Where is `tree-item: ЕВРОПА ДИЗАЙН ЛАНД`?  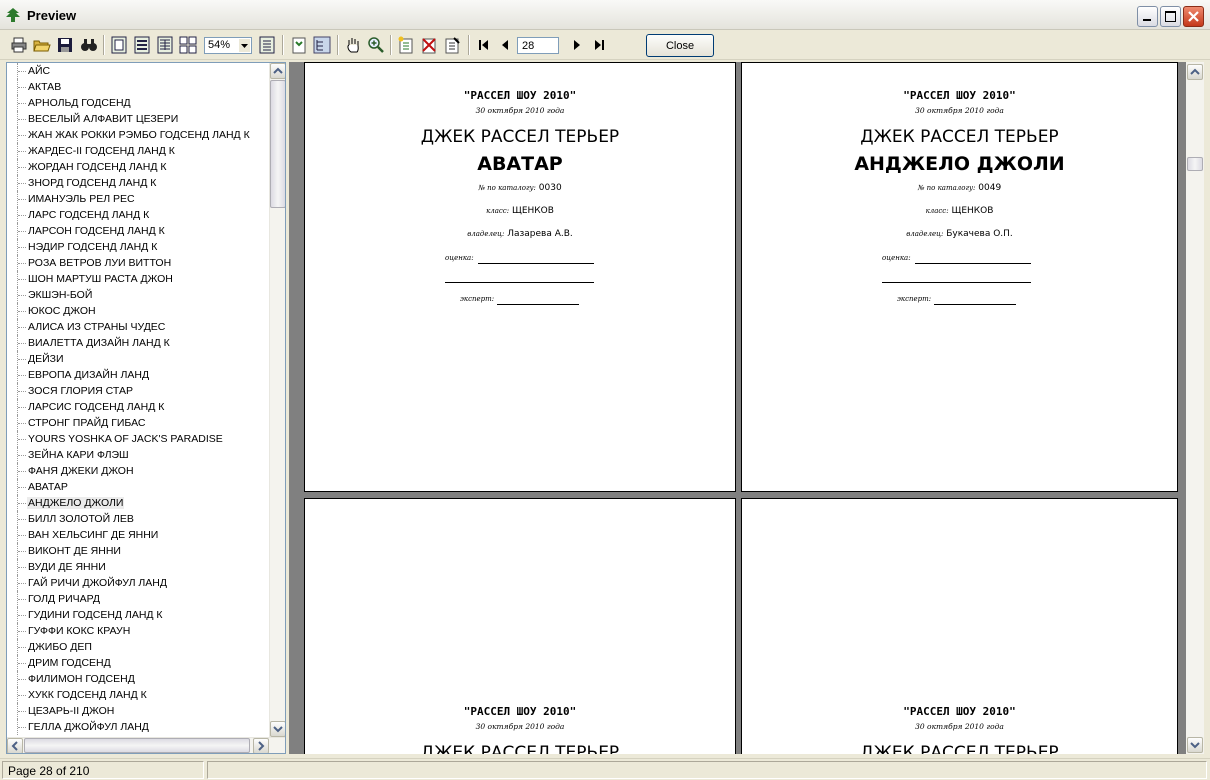 tree-item: ЕВРОПА ДИЗАЙН ЛАНД is located at coordinates (139, 375).